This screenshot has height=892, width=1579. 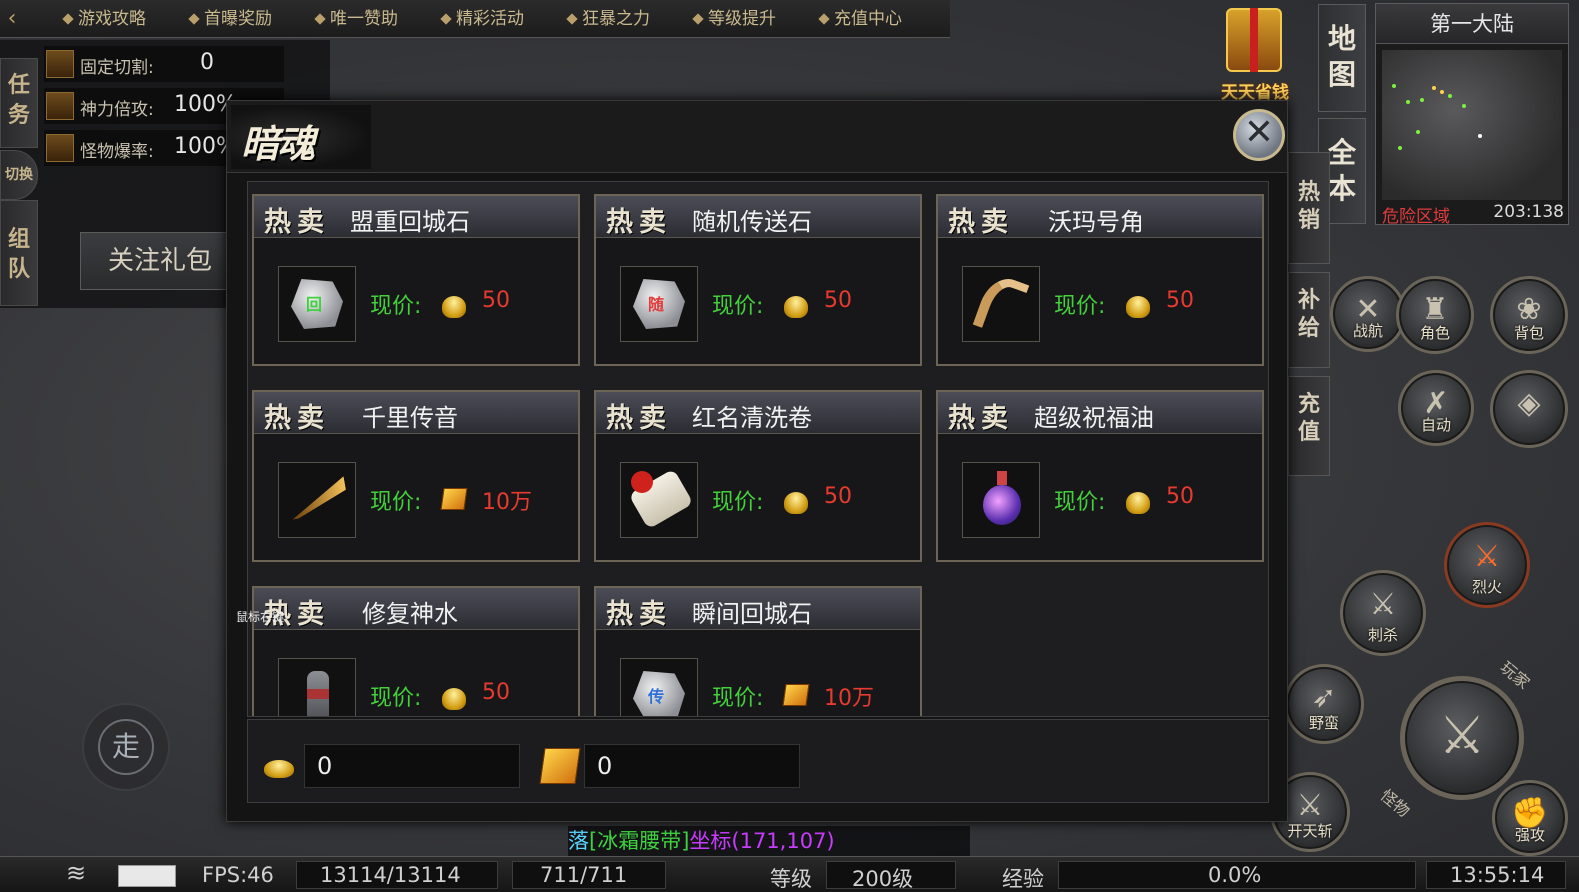 What do you see at coordinates (19, 175) in the screenshot?
I see `tab-switch: 切换` at bounding box center [19, 175].